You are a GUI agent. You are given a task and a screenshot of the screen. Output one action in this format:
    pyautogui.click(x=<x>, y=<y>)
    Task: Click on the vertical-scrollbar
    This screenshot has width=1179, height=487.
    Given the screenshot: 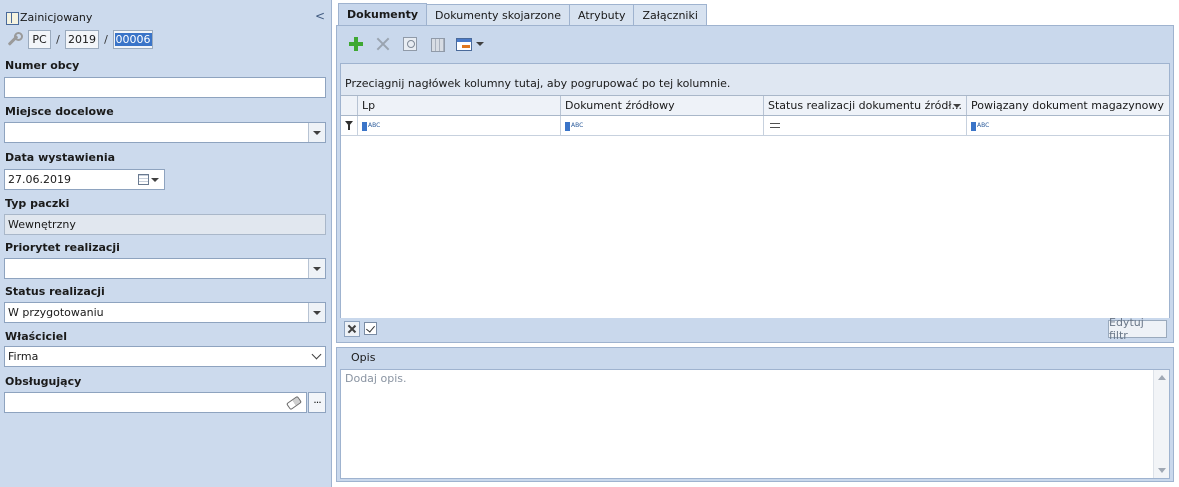 What is the action you would take?
    pyautogui.click(x=1161, y=424)
    